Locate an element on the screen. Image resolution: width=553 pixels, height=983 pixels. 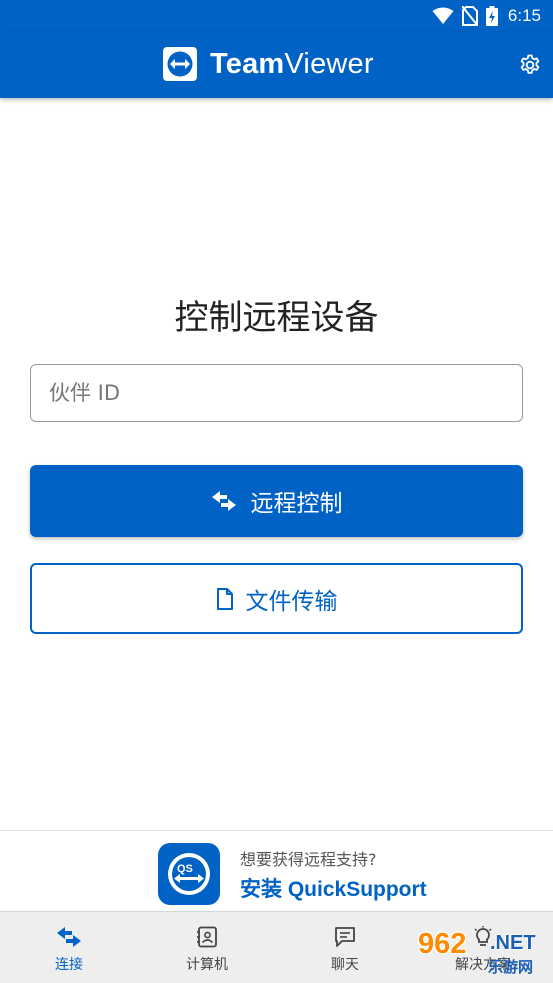
nav-tab-computers: 计算机 is located at coordinates (207, 947).